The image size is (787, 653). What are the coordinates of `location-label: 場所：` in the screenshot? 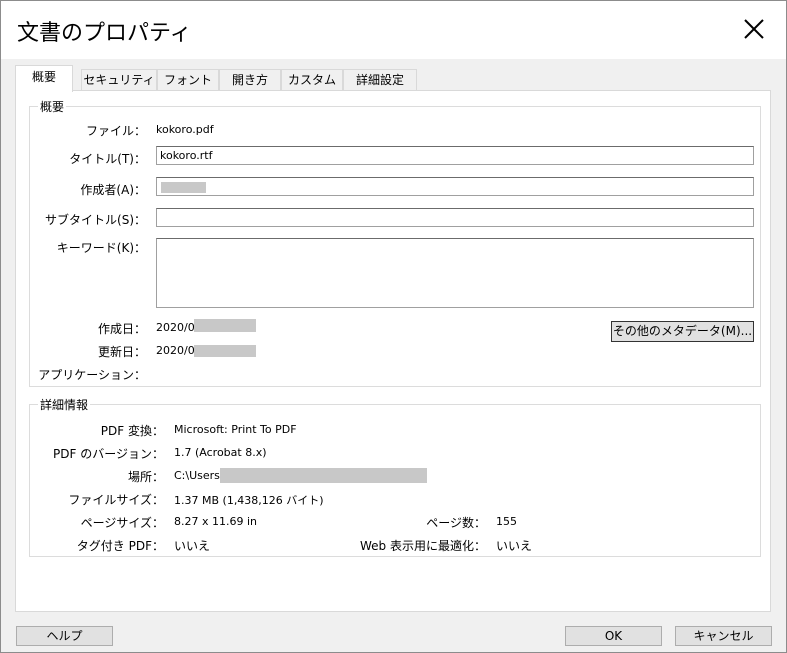 It's located at (145, 477).